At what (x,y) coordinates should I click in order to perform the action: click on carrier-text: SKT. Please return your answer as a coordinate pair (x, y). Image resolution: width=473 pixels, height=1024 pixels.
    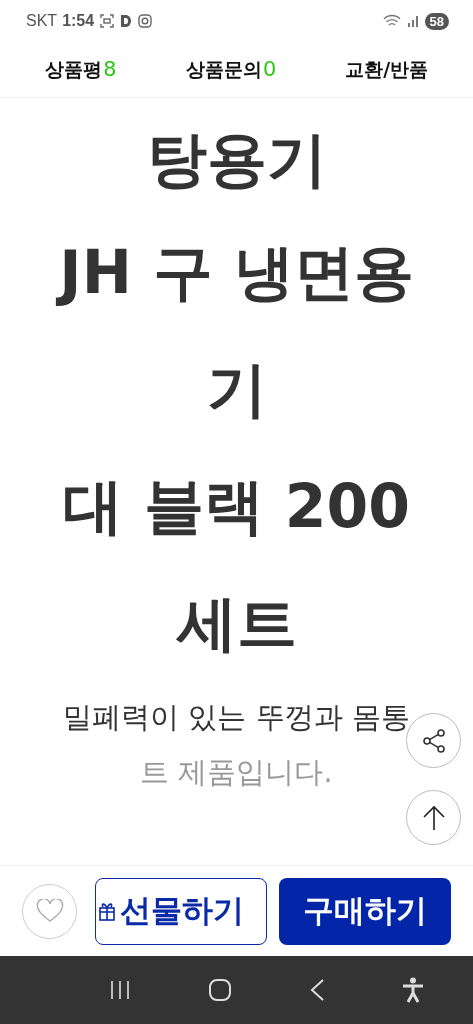
    Looking at the image, I should click on (42, 21).